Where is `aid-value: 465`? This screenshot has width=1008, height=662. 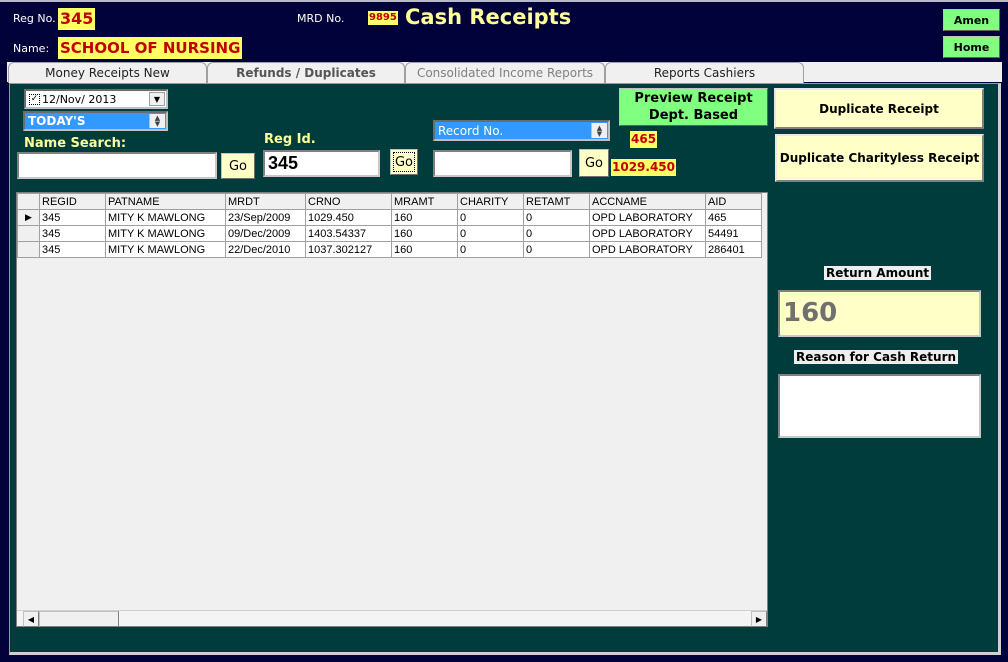 aid-value: 465 is located at coordinates (644, 139).